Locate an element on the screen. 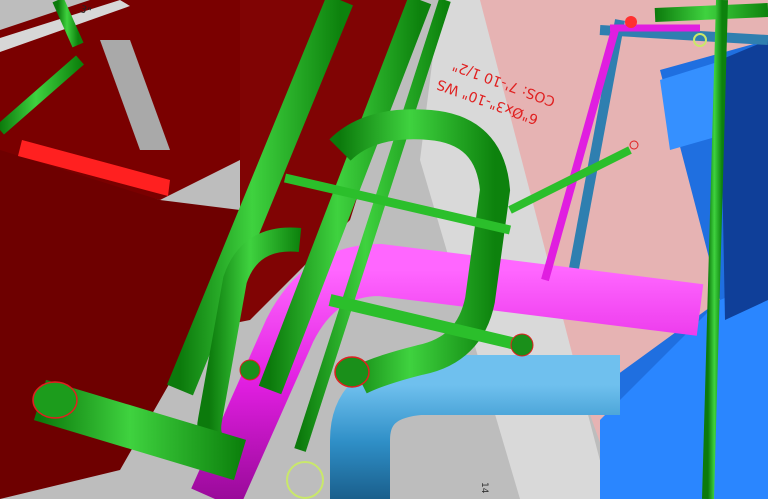 This screenshot has height=499, width=768. pipe-end-center is located at coordinates (352, 372).